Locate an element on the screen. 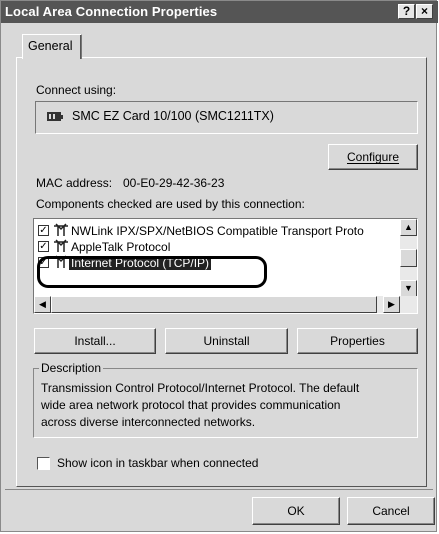 This screenshot has height=534, width=439. connect-using-label: Connect using: is located at coordinates (76, 90).